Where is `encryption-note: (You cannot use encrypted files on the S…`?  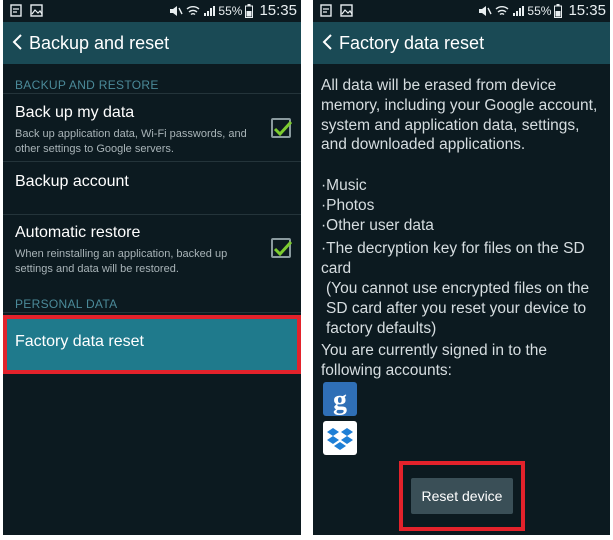
encryption-note: (You cannot use encrypted files on the S… is located at coordinates (458, 308).